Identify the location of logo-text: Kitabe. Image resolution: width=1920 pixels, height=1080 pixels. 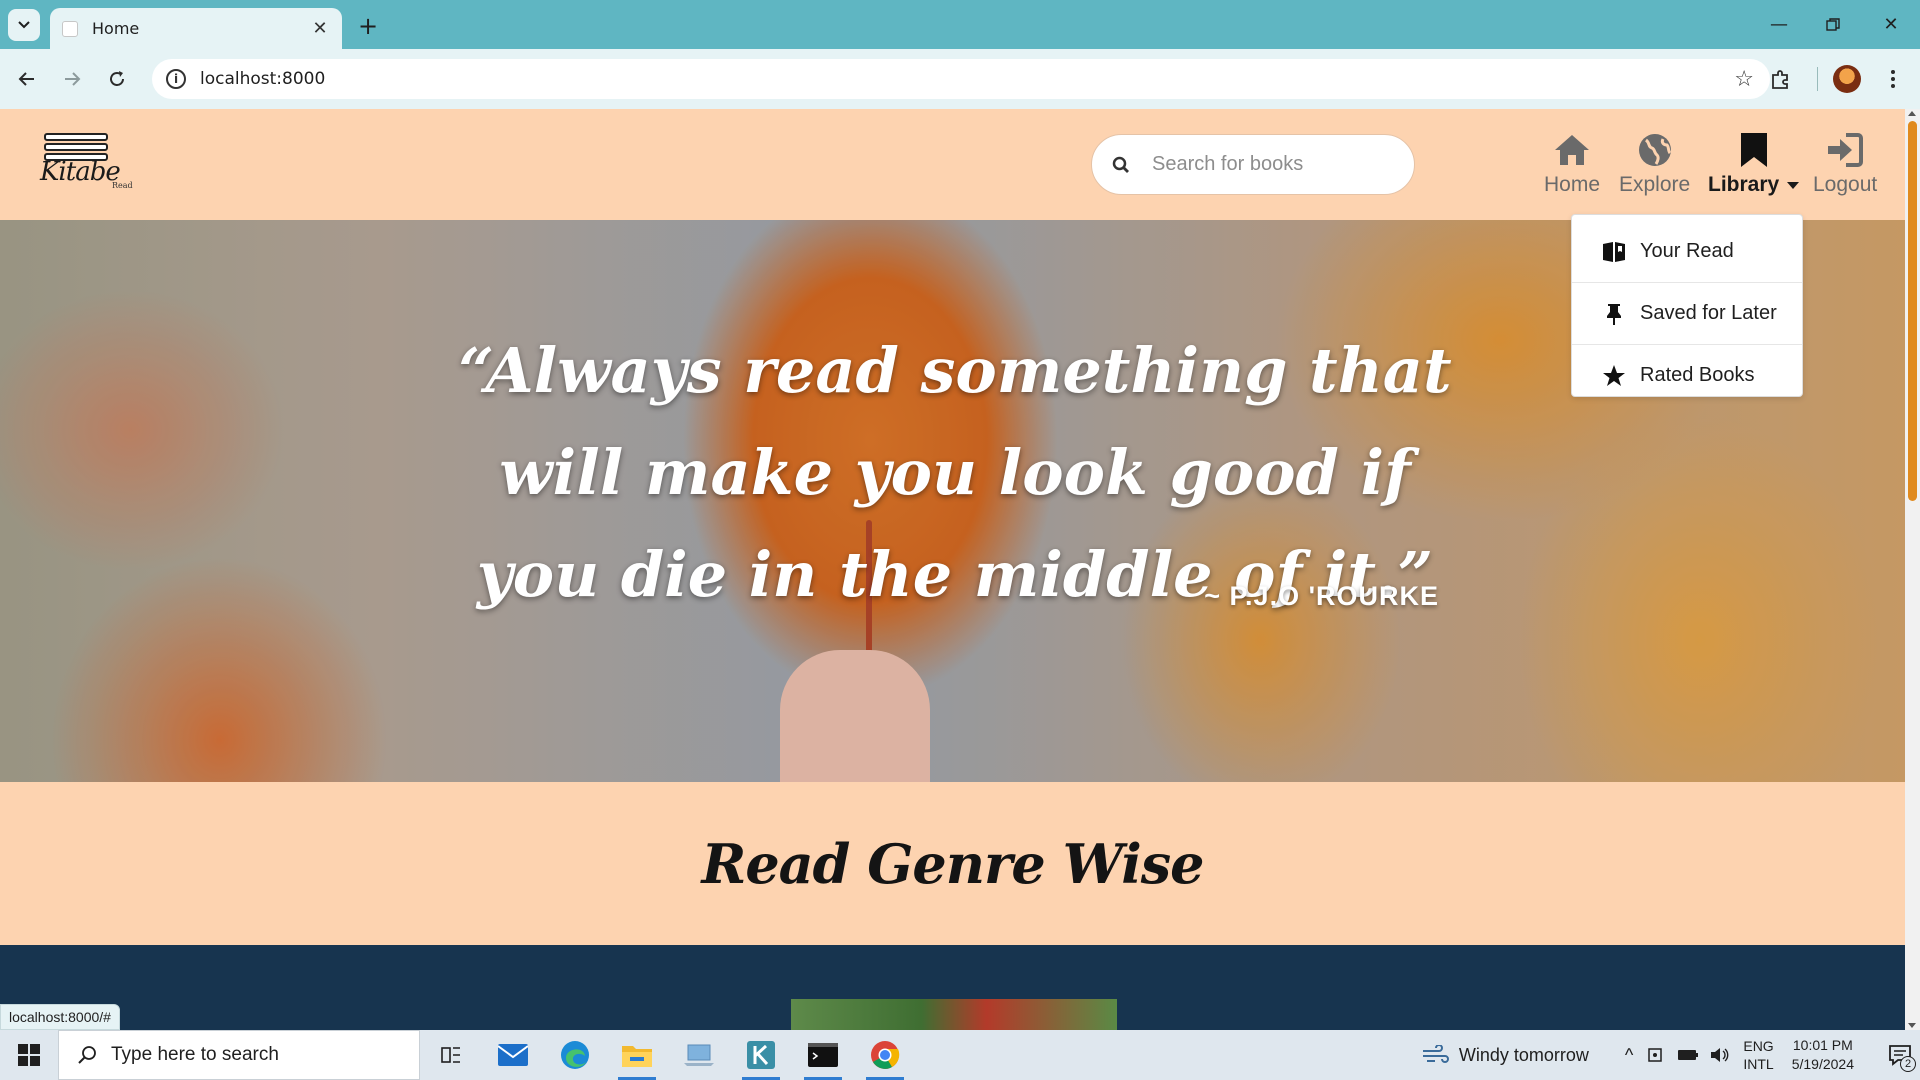
(80, 172).